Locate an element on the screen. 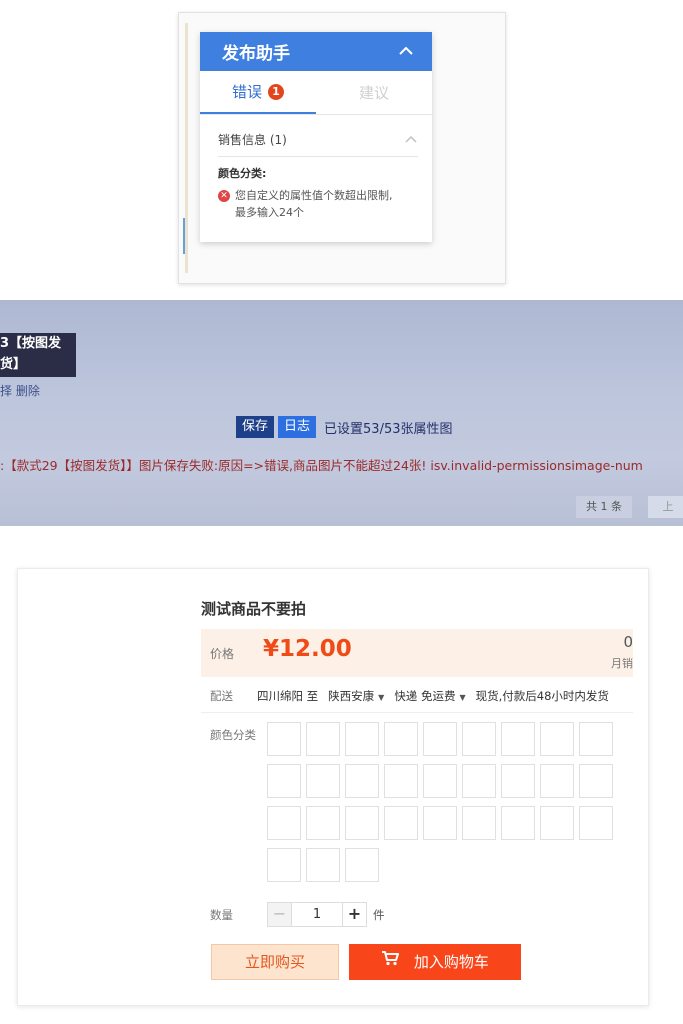 Image resolution: width=683 pixels, height=1024 pixels. style-tooltip-line2: 货】 is located at coordinates (13, 364).